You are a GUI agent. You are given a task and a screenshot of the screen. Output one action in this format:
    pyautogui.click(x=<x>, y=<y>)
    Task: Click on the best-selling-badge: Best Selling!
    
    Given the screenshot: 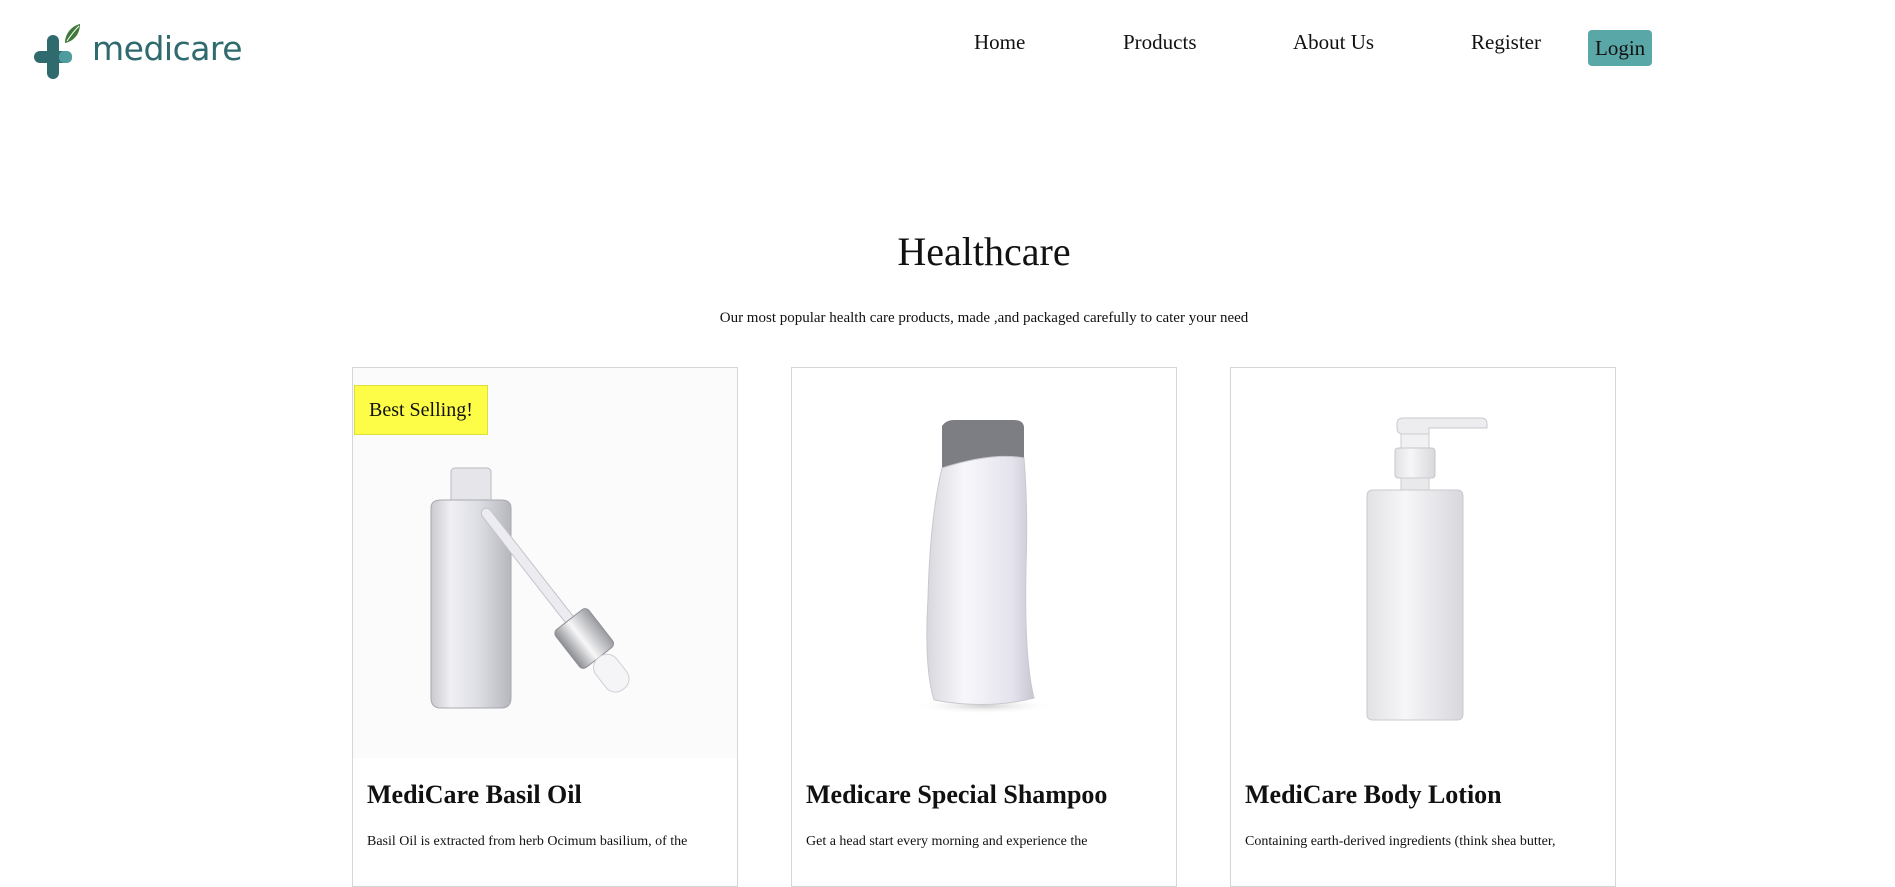 What is the action you would take?
    pyautogui.click(x=421, y=410)
    